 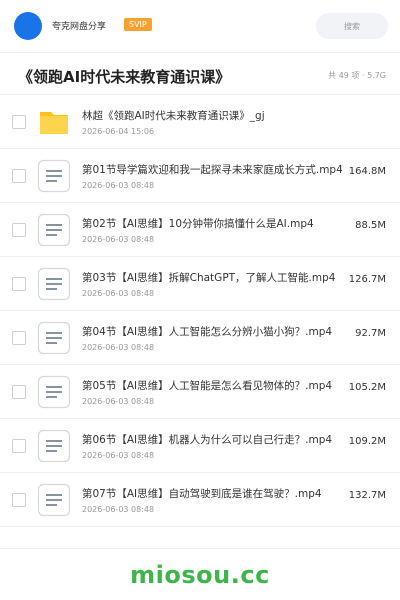 What do you see at coordinates (209, 278) in the screenshot?
I see `item-name: 第03节【AI思维】拆解ChatGPT，了解人工智能.mp4` at bounding box center [209, 278].